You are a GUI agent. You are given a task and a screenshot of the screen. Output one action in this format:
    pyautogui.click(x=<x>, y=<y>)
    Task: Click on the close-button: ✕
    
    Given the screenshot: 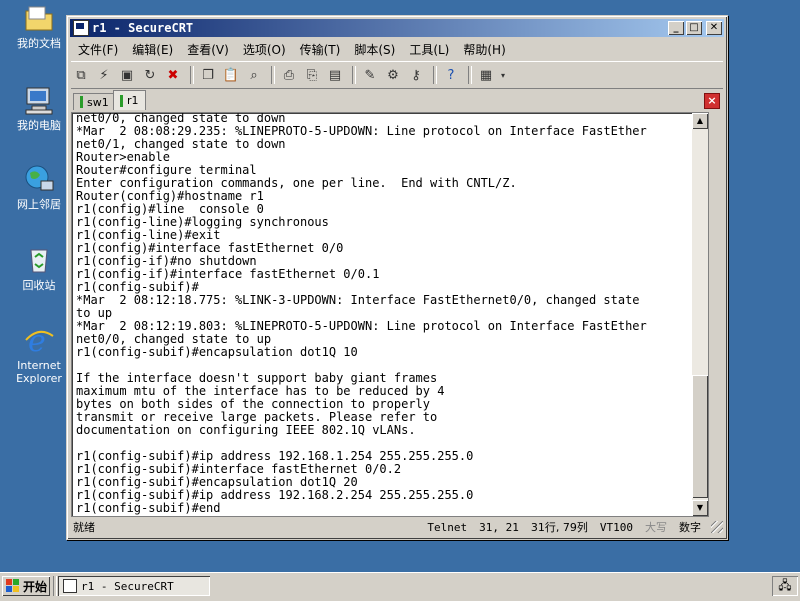 What is the action you would take?
    pyautogui.click(x=714, y=28)
    